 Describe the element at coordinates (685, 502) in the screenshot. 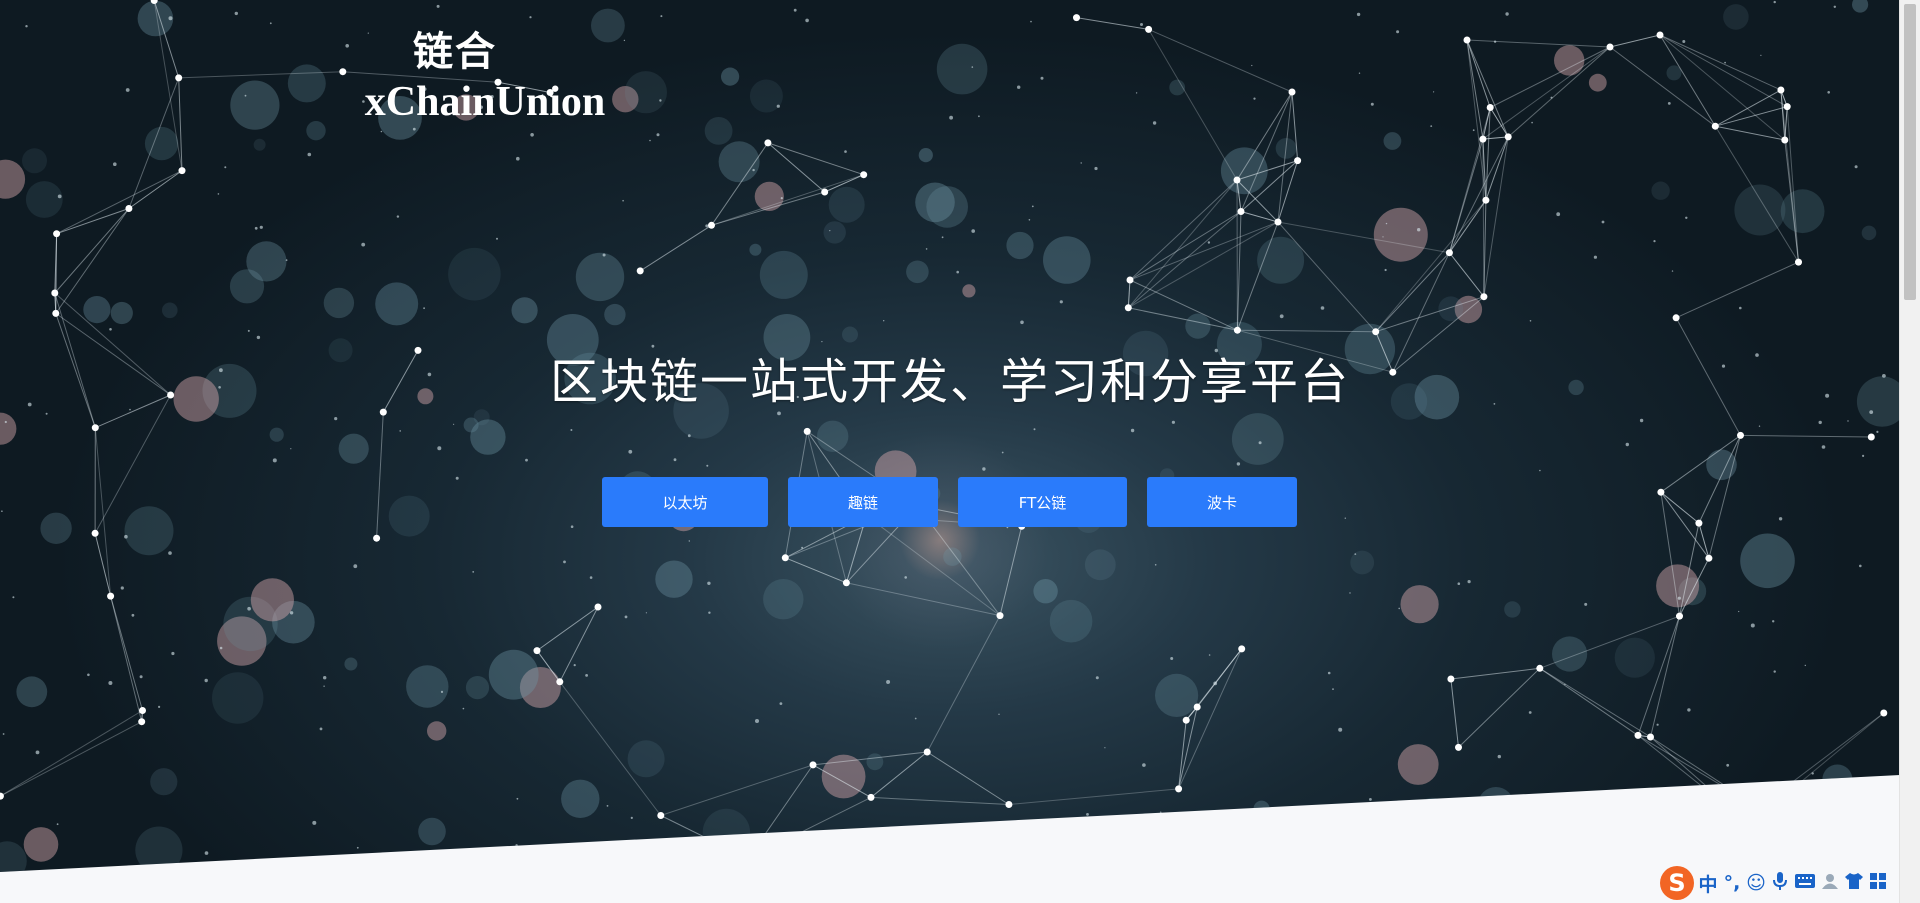

I see `ethereum-button: 以太坊` at that location.